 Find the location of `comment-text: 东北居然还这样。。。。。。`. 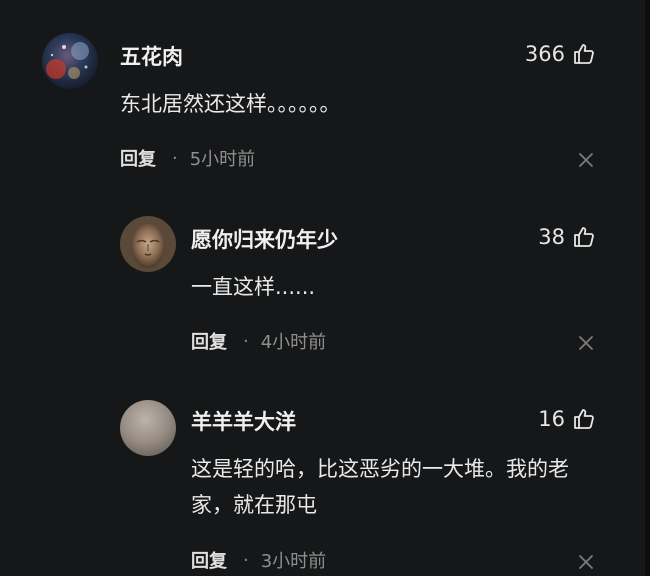

comment-text: 东北居然还这样。。。。。。 is located at coordinates (230, 104).